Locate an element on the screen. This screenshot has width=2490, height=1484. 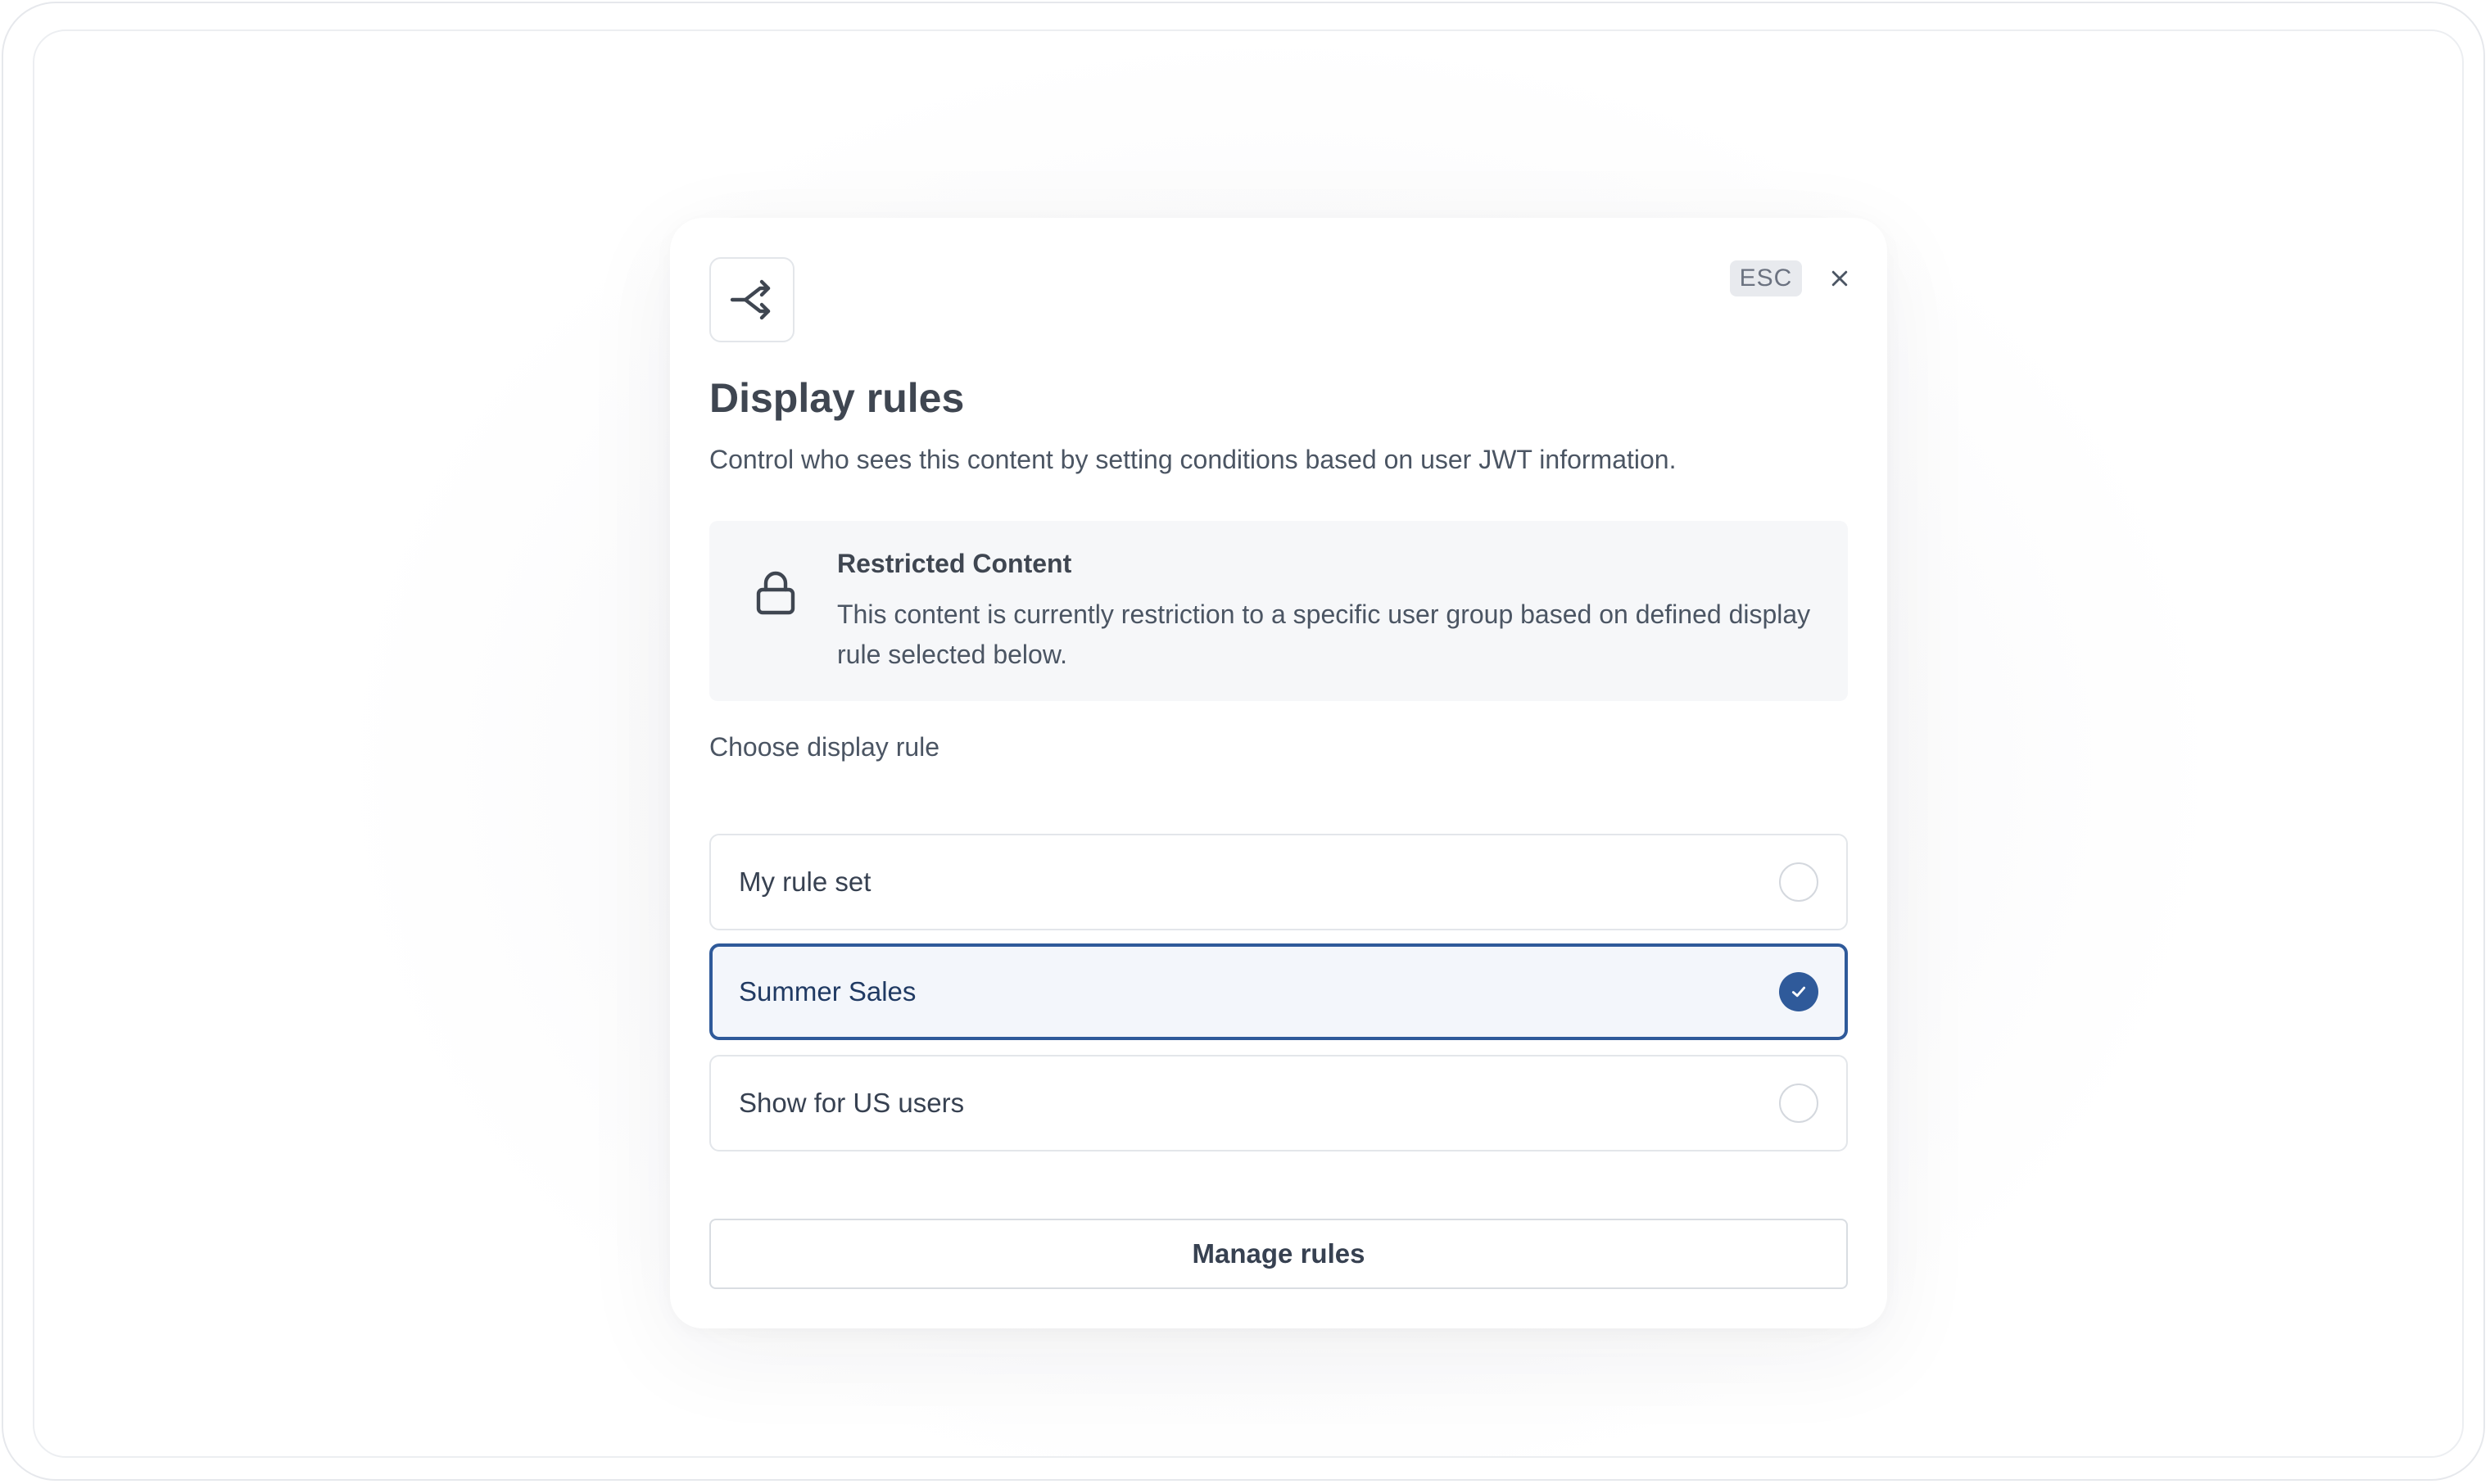
rule-option-summer-sales: Summer Sales is located at coordinates (1278, 992).